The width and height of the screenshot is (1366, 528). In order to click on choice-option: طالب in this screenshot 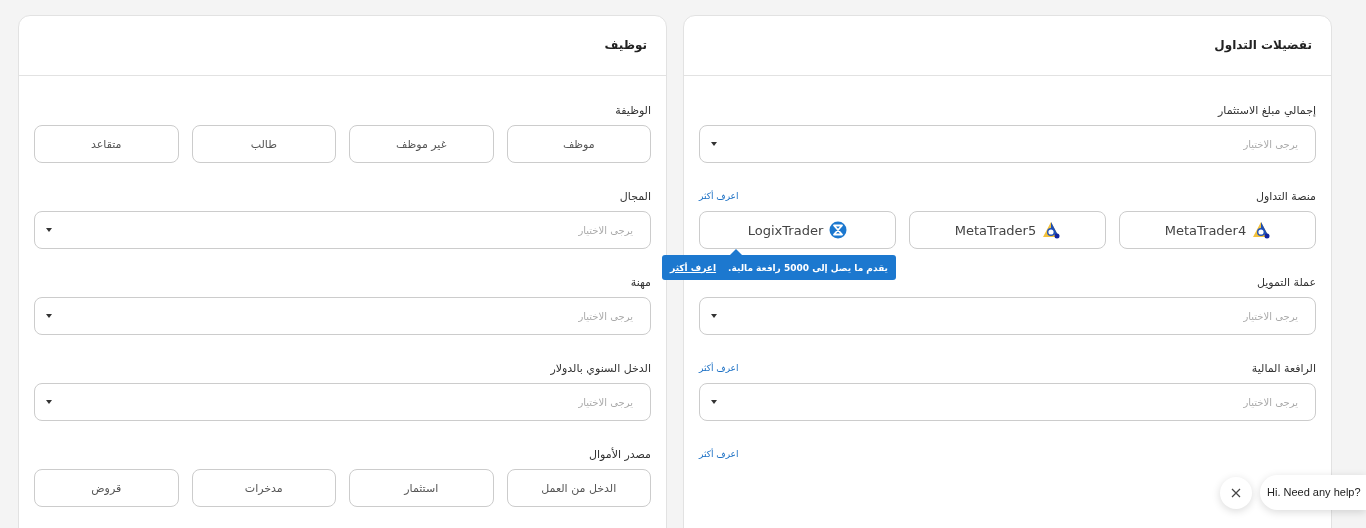, I will do `click(263, 144)`.